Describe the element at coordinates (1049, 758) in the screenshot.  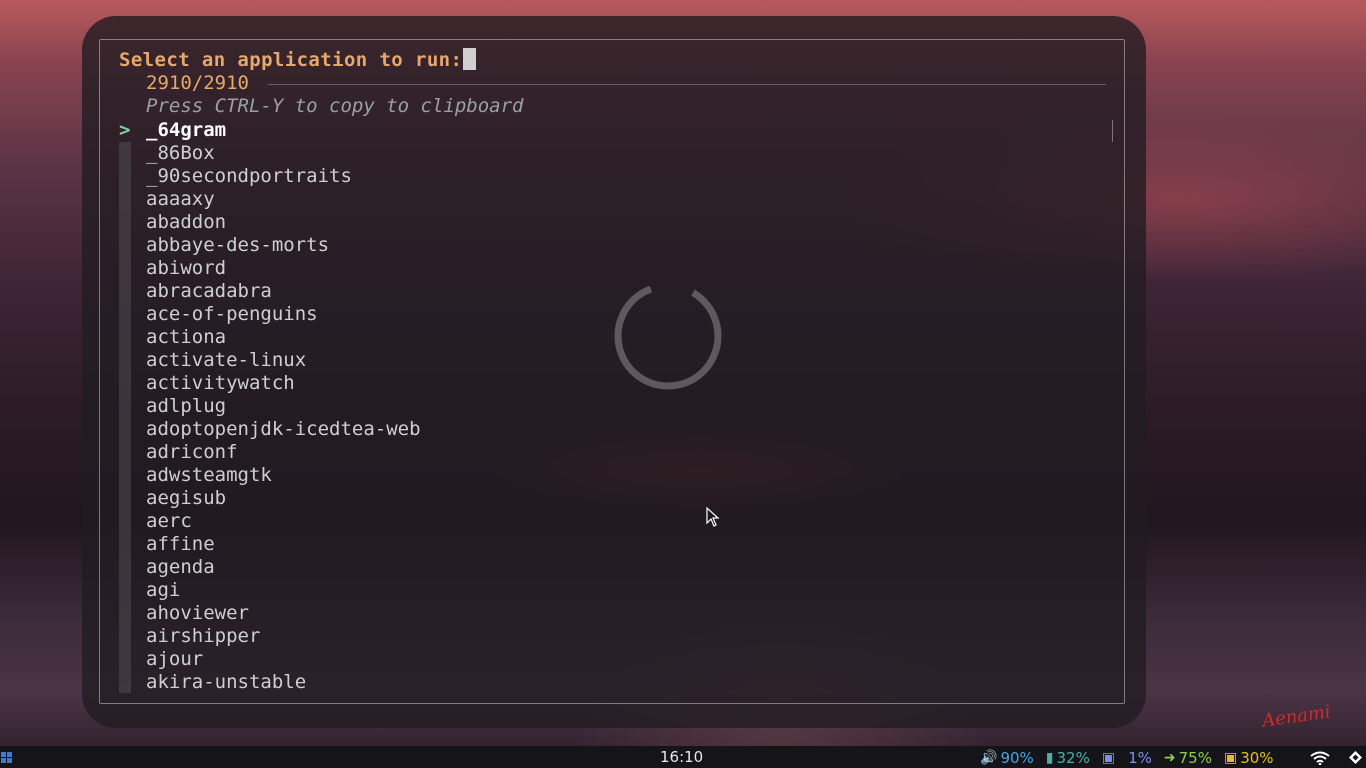
I see `memory-icon: ▮` at that location.